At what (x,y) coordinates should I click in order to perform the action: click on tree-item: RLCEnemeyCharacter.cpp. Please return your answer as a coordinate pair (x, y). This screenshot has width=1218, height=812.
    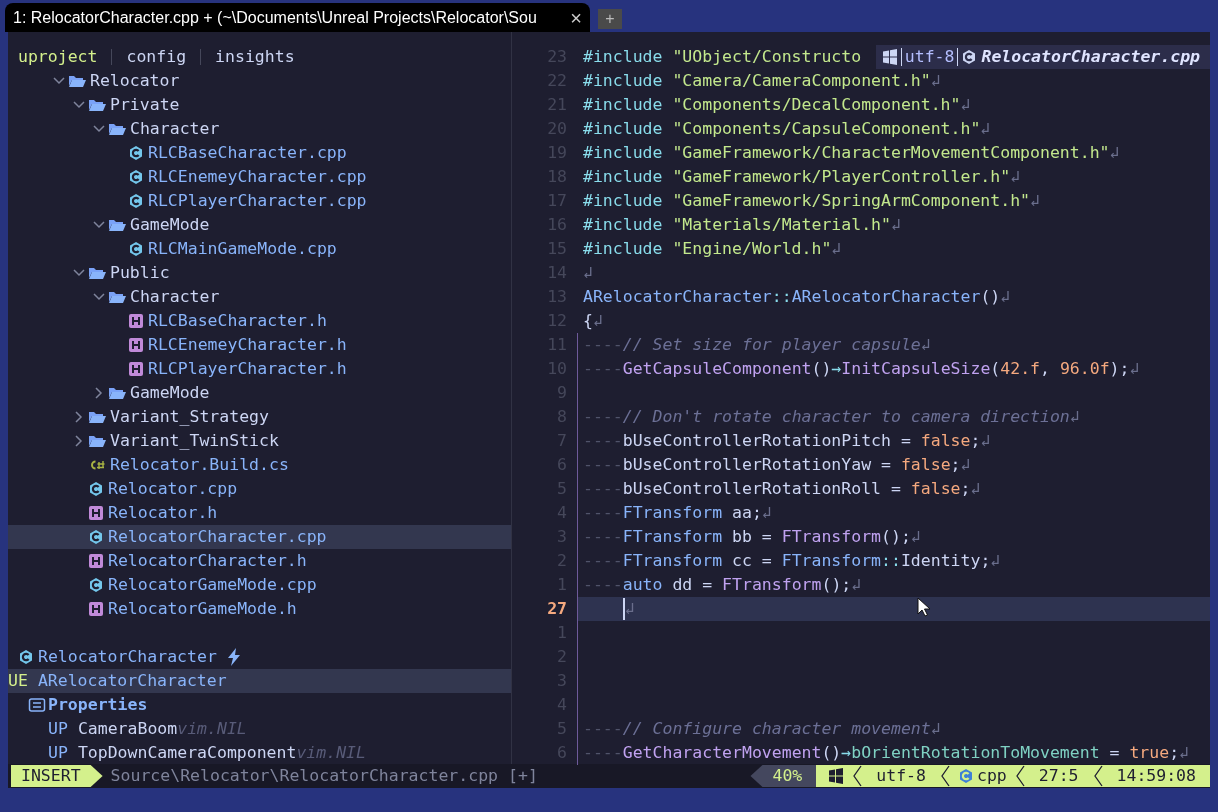
    Looking at the image, I should click on (259, 177).